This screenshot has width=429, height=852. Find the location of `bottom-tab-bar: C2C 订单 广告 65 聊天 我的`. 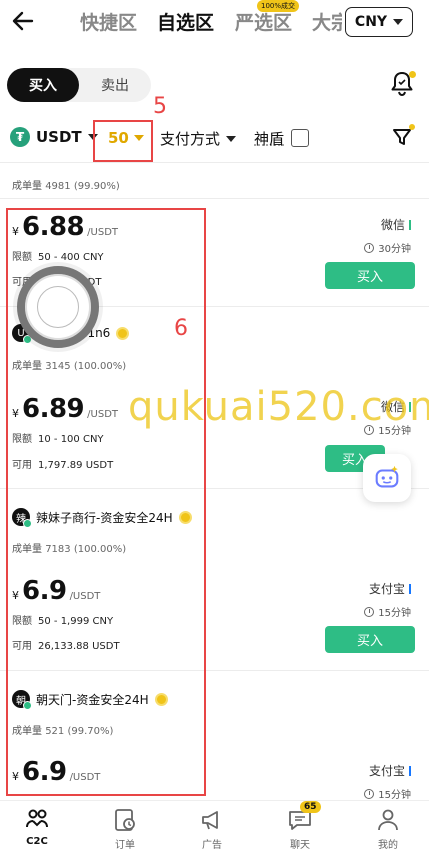

bottom-tab-bar: C2C 订单 广告 65 聊天 我的 is located at coordinates (214, 826).